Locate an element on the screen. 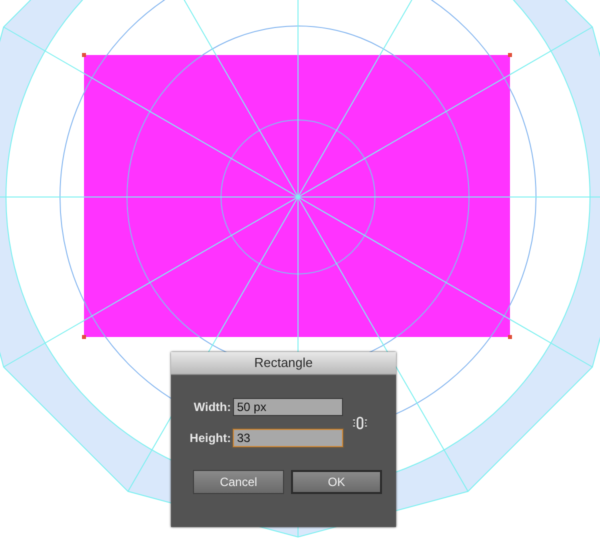  field-label: Width: is located at coordinates (211, 407).